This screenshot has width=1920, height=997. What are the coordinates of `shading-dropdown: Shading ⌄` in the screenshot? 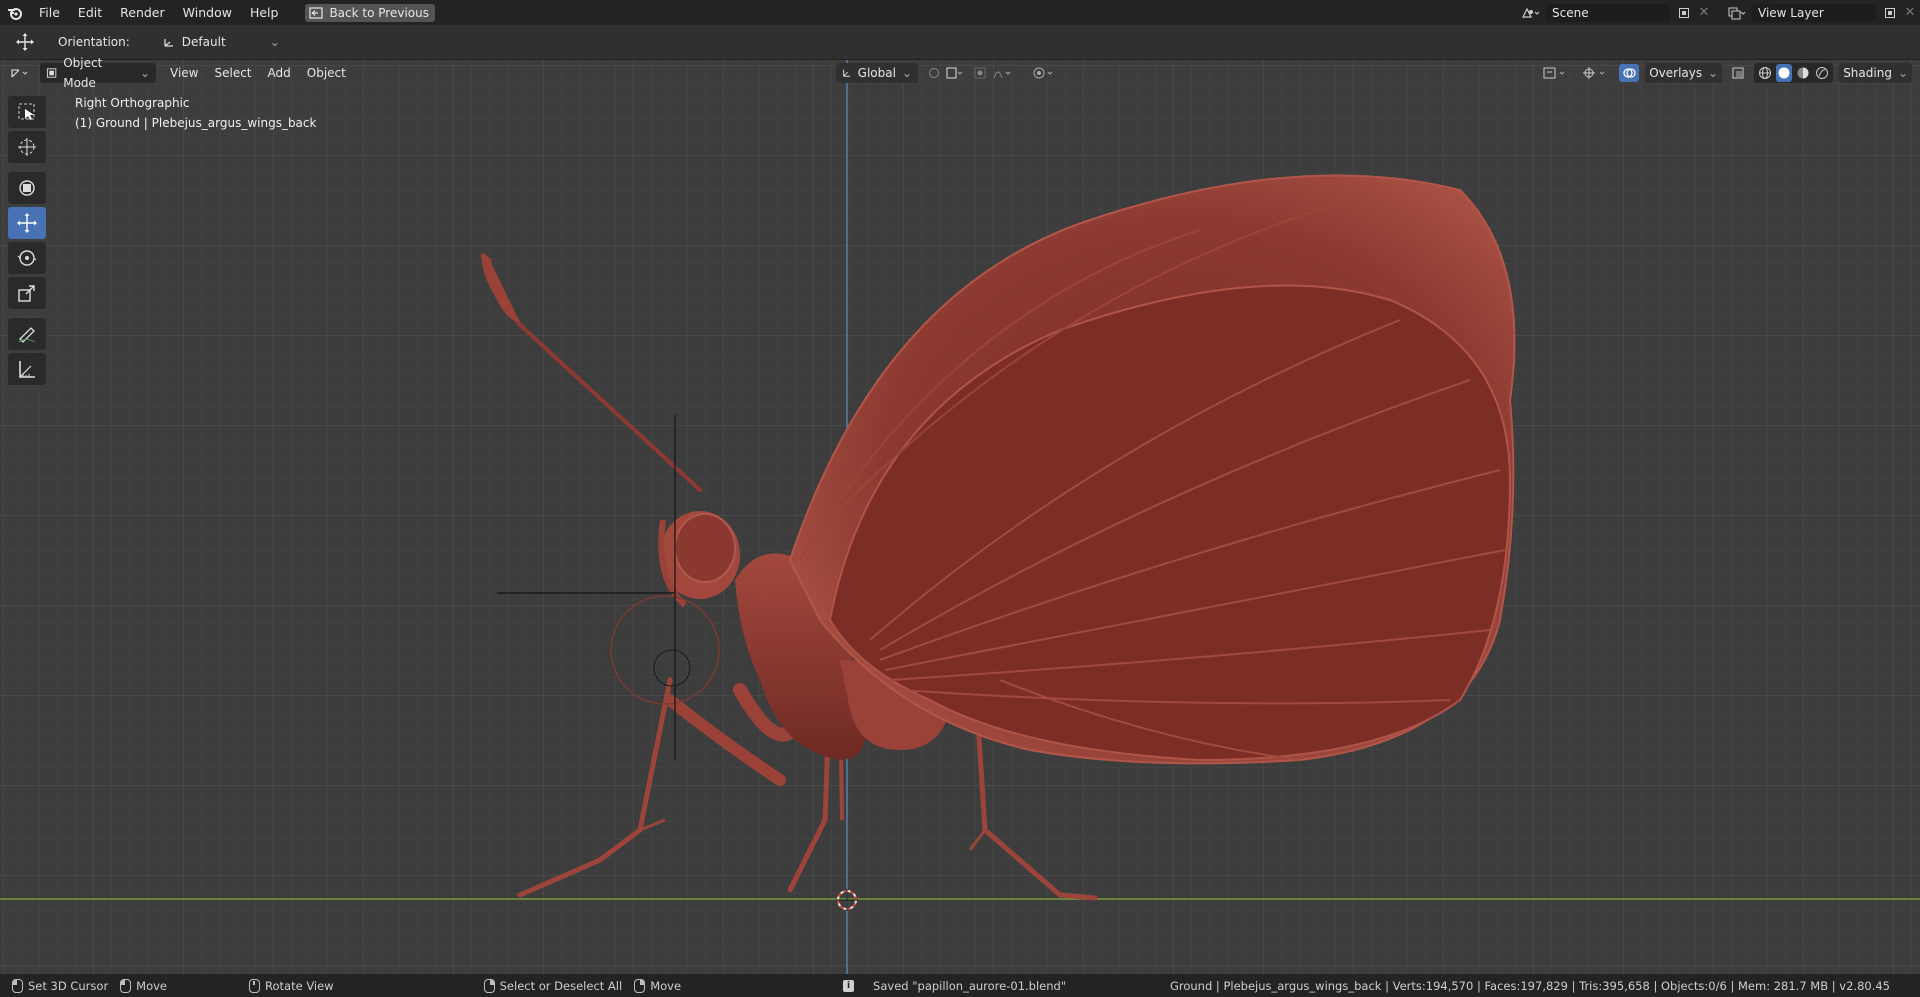 It's located at (1875, 73).